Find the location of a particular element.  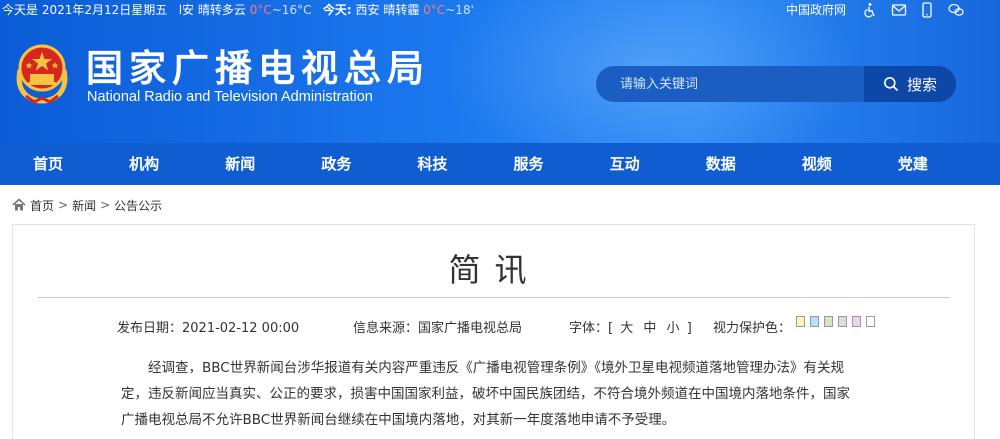

weather-high-1: 0°C is located at coordinates (260, 10).